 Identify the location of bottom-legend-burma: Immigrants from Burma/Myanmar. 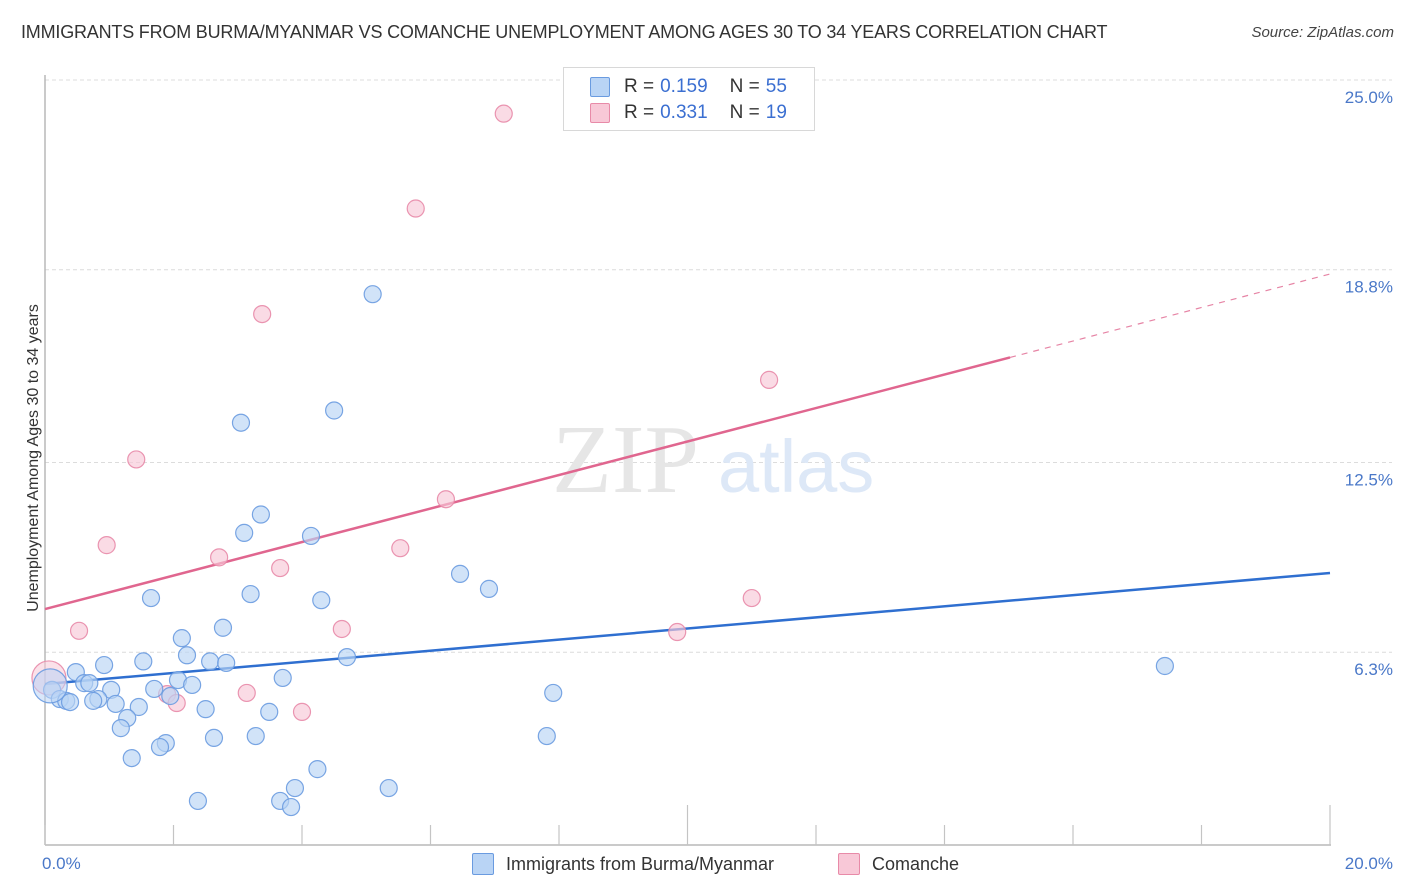
(623, 864).